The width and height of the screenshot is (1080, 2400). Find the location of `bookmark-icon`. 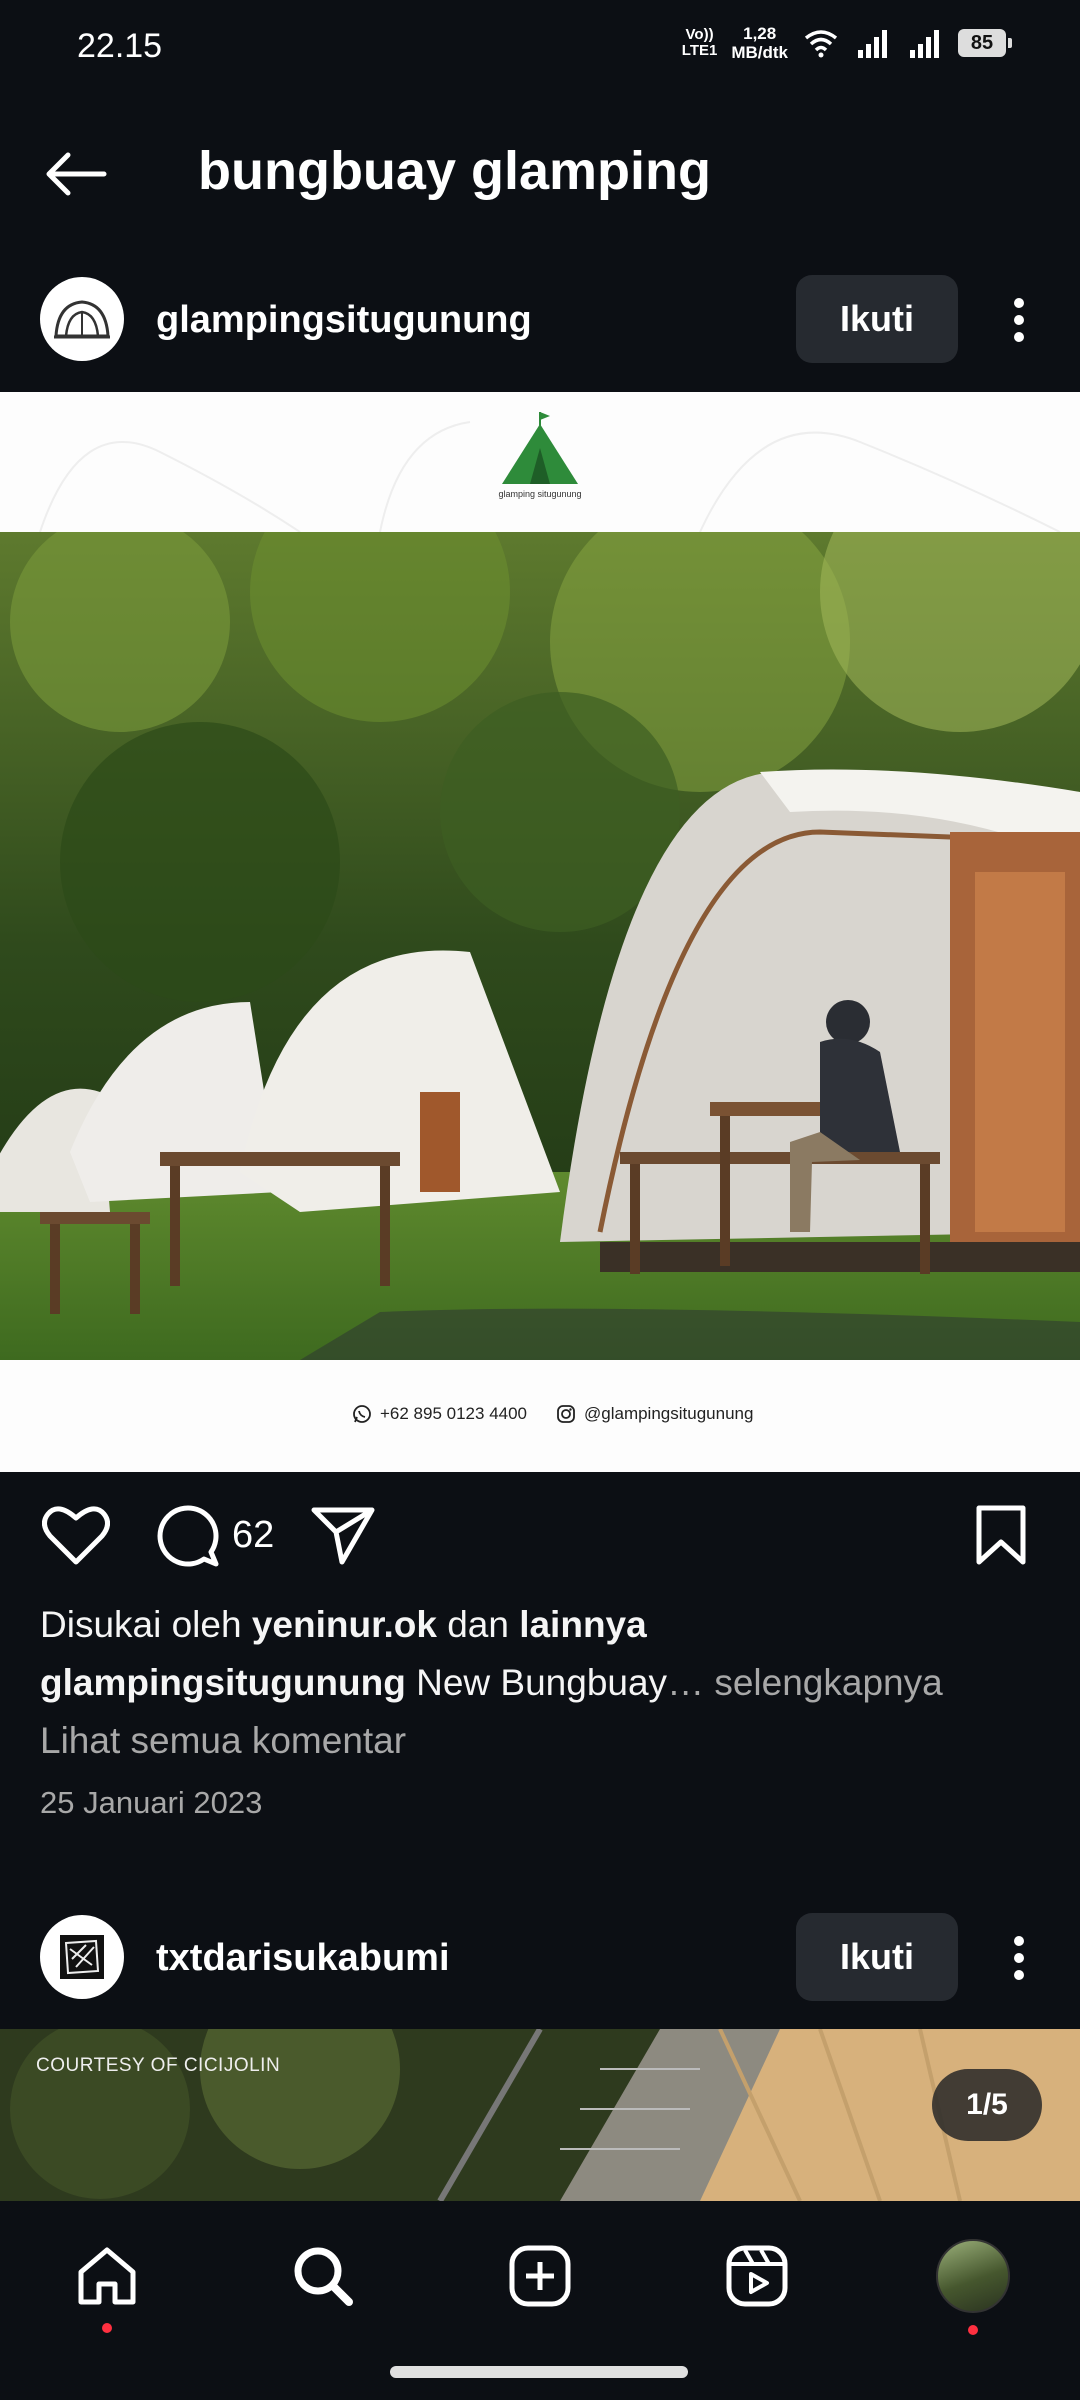

bookmark-icon is located at coordinates (1001, 1535).